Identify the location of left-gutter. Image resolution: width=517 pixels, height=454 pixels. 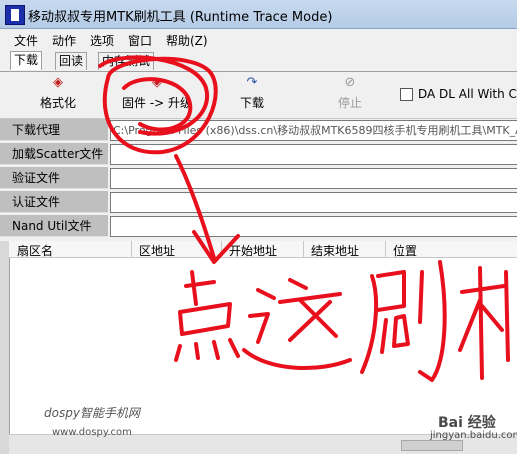
(4, 347).